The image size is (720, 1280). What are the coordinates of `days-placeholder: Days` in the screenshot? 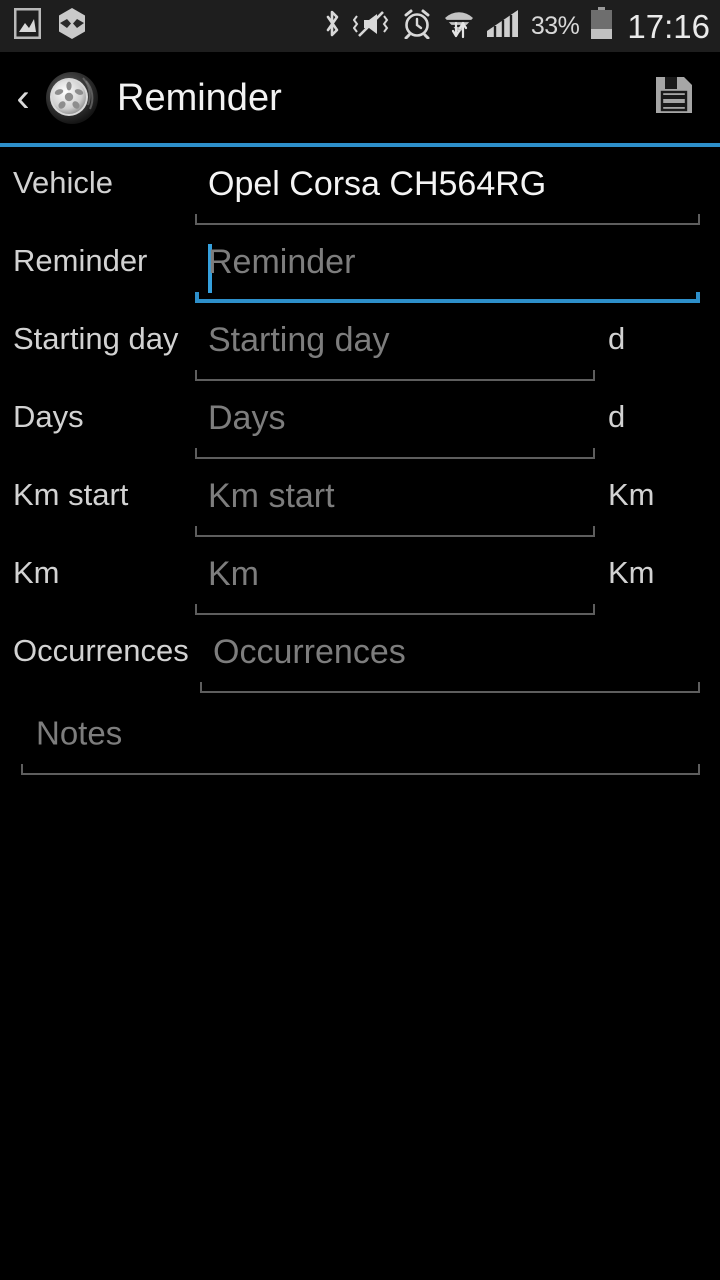 It's located at (247, 417).